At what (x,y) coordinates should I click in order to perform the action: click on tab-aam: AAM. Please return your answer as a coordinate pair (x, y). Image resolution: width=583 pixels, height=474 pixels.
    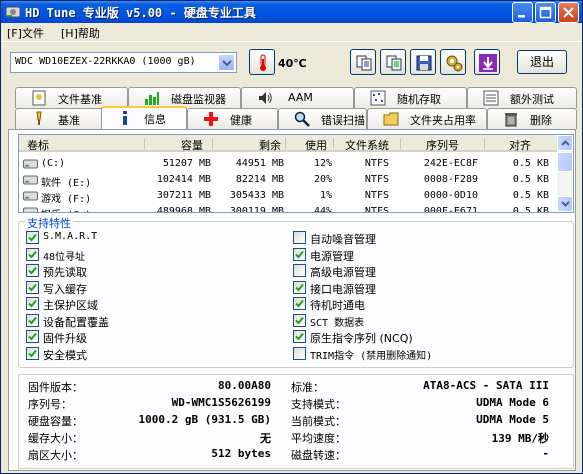
    Looking at the image, I should click on (297, 97).